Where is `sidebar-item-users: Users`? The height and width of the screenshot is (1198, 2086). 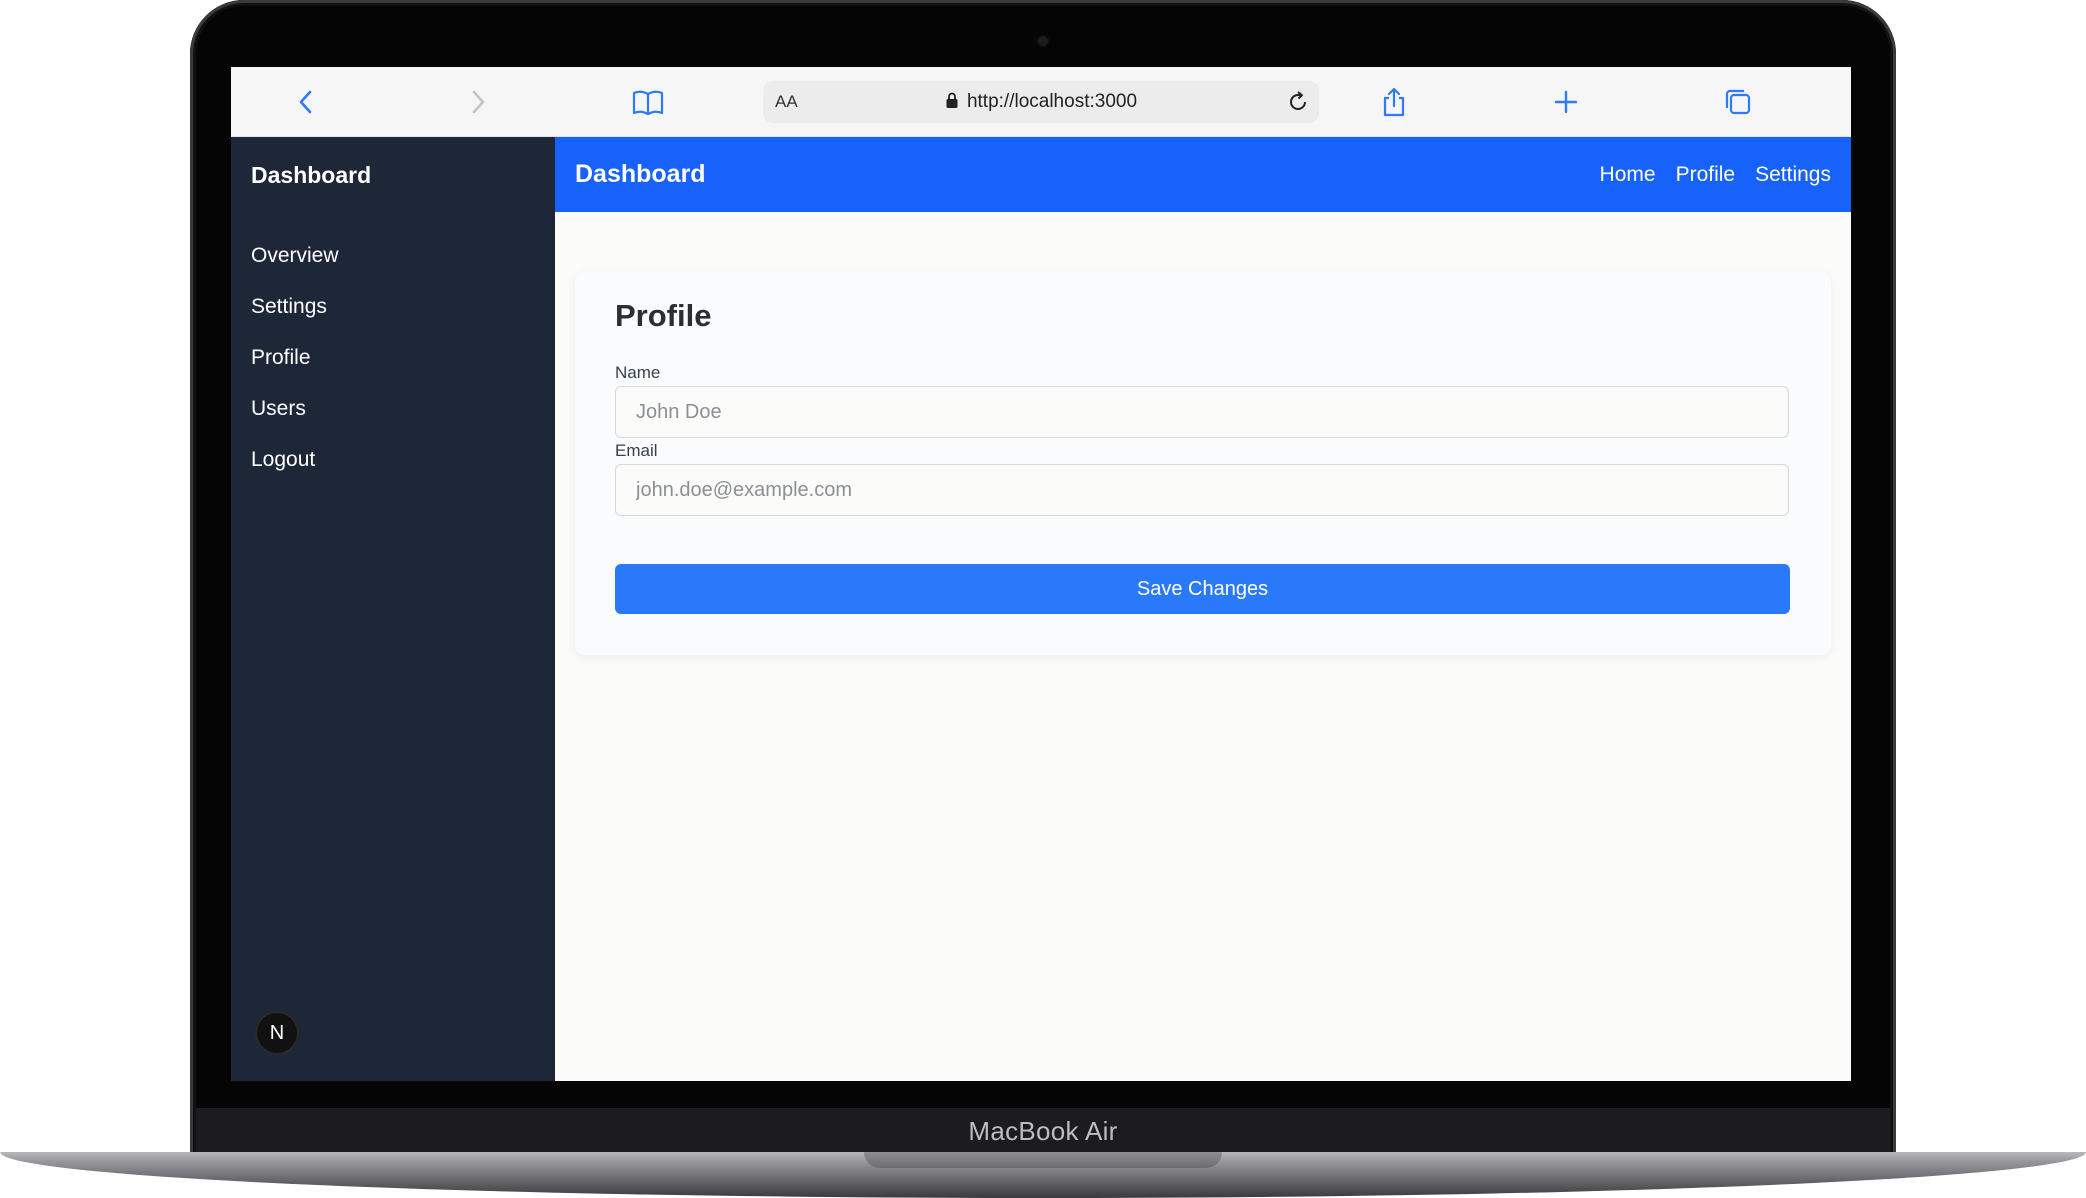 sidebar-item-users: Users is located at coordinates (295, 422).